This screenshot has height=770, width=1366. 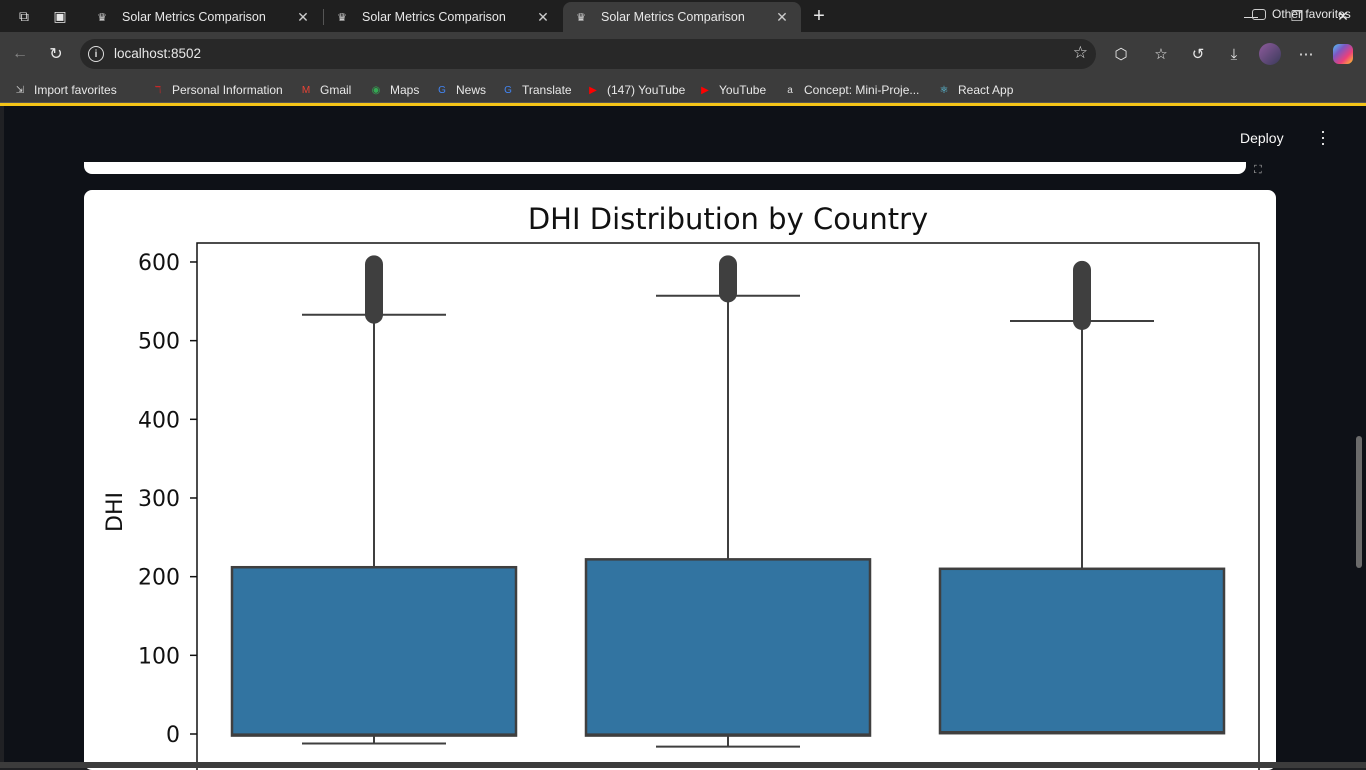 What do you see at coordinates (1258, 170) in the screenshot?
I see `fullscreen-icon: ⛶` at bounding box center [1258, 170].